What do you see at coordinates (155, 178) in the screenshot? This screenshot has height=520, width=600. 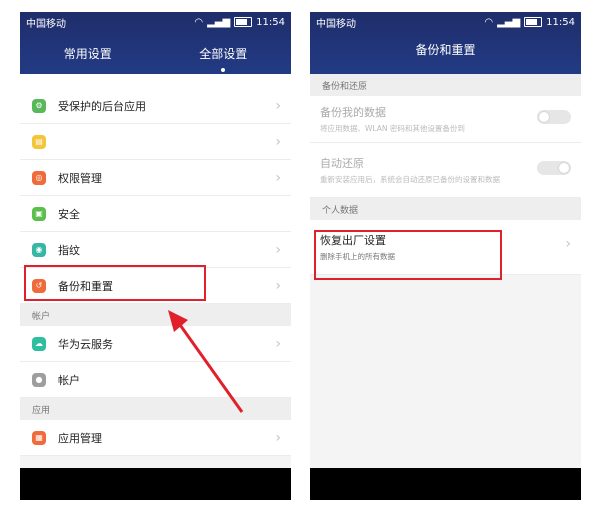 I see `list-item-permissions: ◎ 权限管理 ›` at bounding box center [155, 178].